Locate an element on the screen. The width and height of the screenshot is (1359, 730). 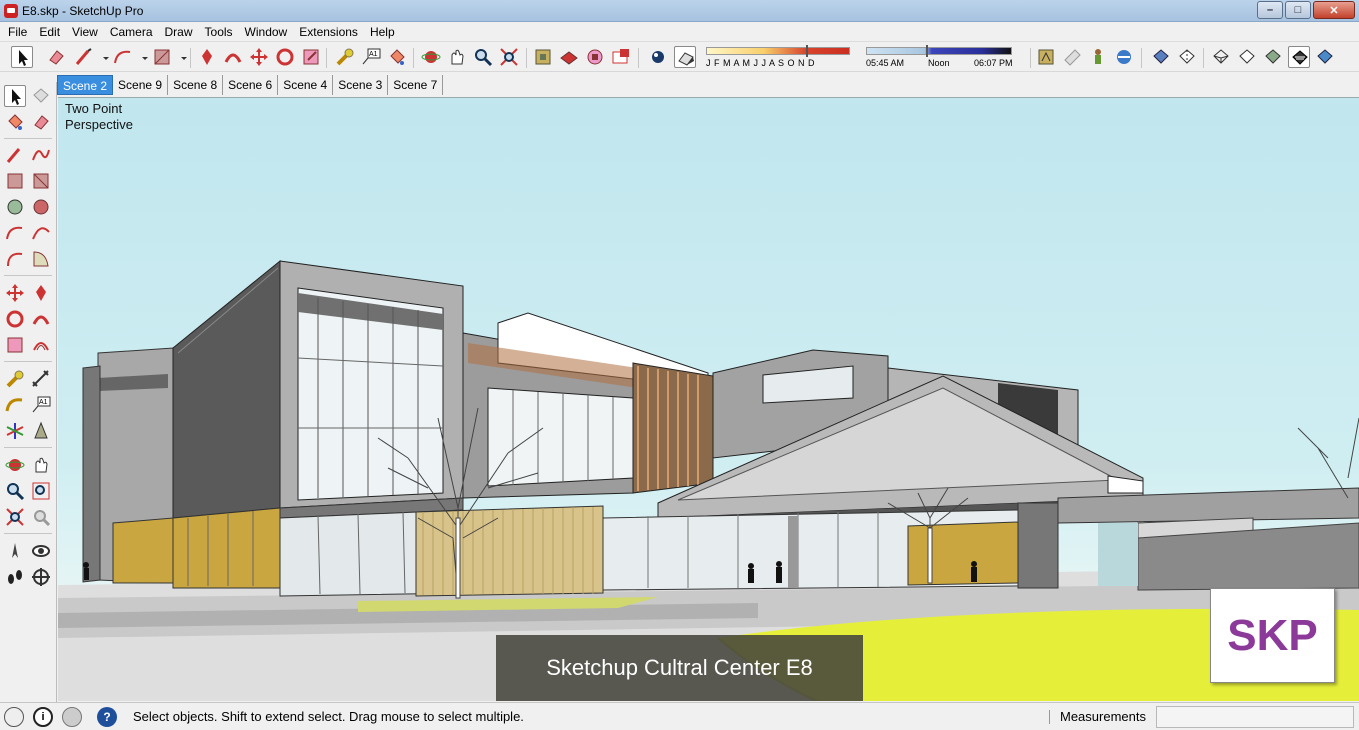
orbit-icon is located at coordinates (15, 465).